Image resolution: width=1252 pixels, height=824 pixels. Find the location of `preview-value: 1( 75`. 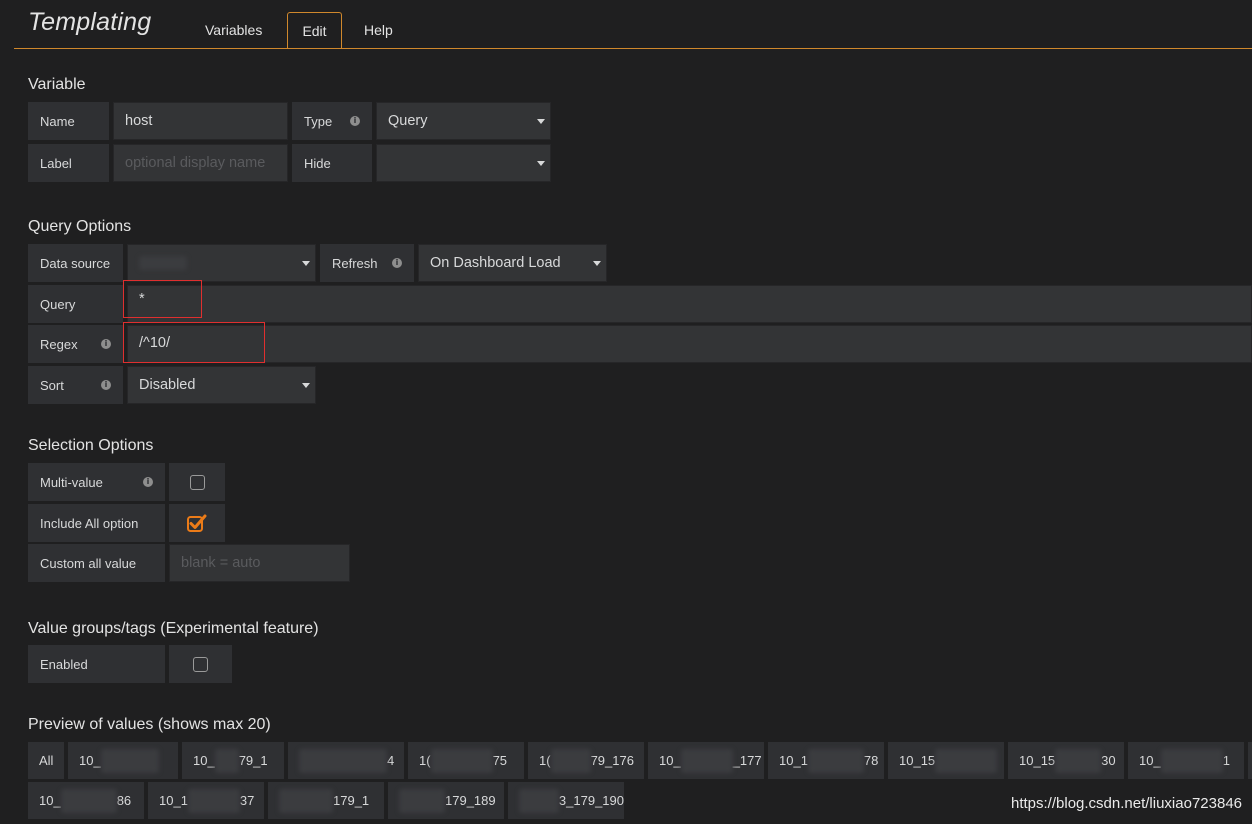

preview-value: 1( 75 is located at coordinates (466, 760).